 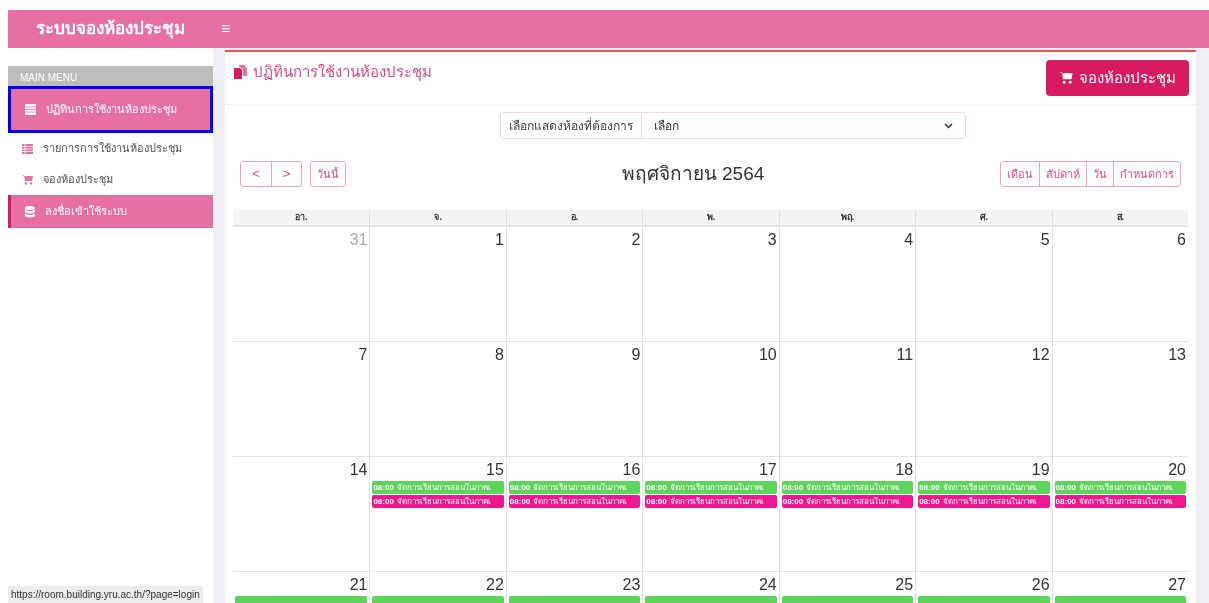 I want to click on day-number: 6, so click(x=1182, y=240).